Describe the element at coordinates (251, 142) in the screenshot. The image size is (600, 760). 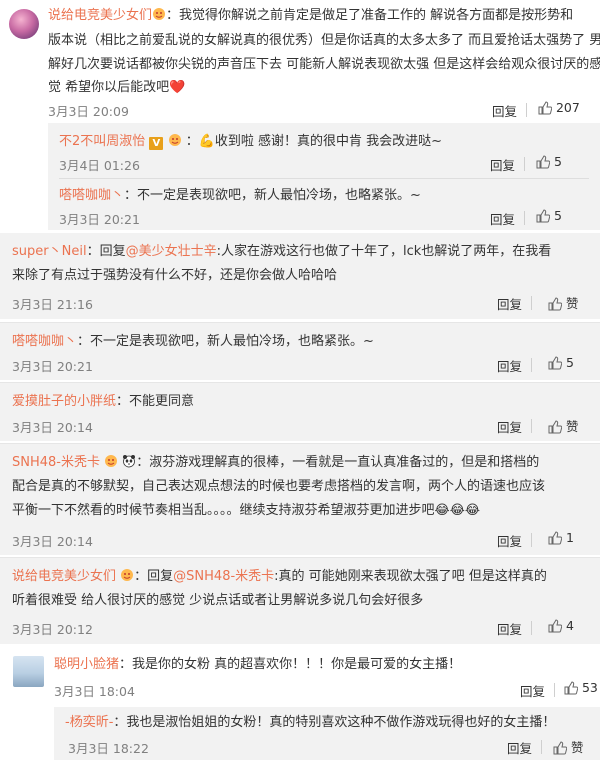
I see `comment-line: 不2不叫周淑怡 V ：💪收到啦 感谢！真的很中肯 我会改进哒~` at that location.